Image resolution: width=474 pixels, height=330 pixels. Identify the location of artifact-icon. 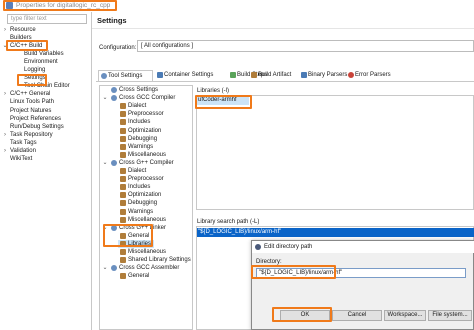
(254, 75).